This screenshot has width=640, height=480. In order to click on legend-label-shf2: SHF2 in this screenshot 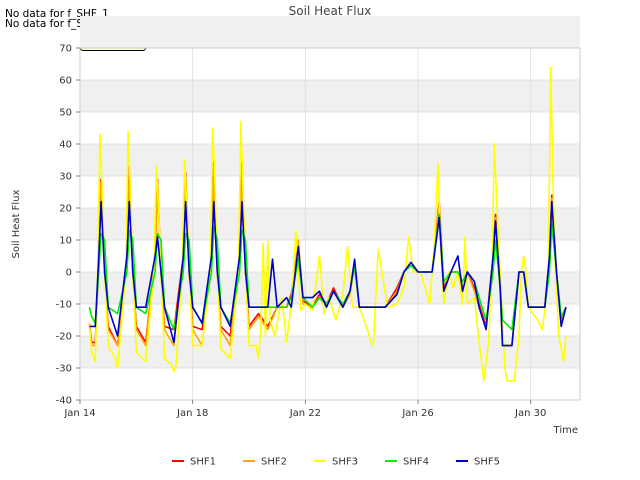, I will do `click(274, 462)`.